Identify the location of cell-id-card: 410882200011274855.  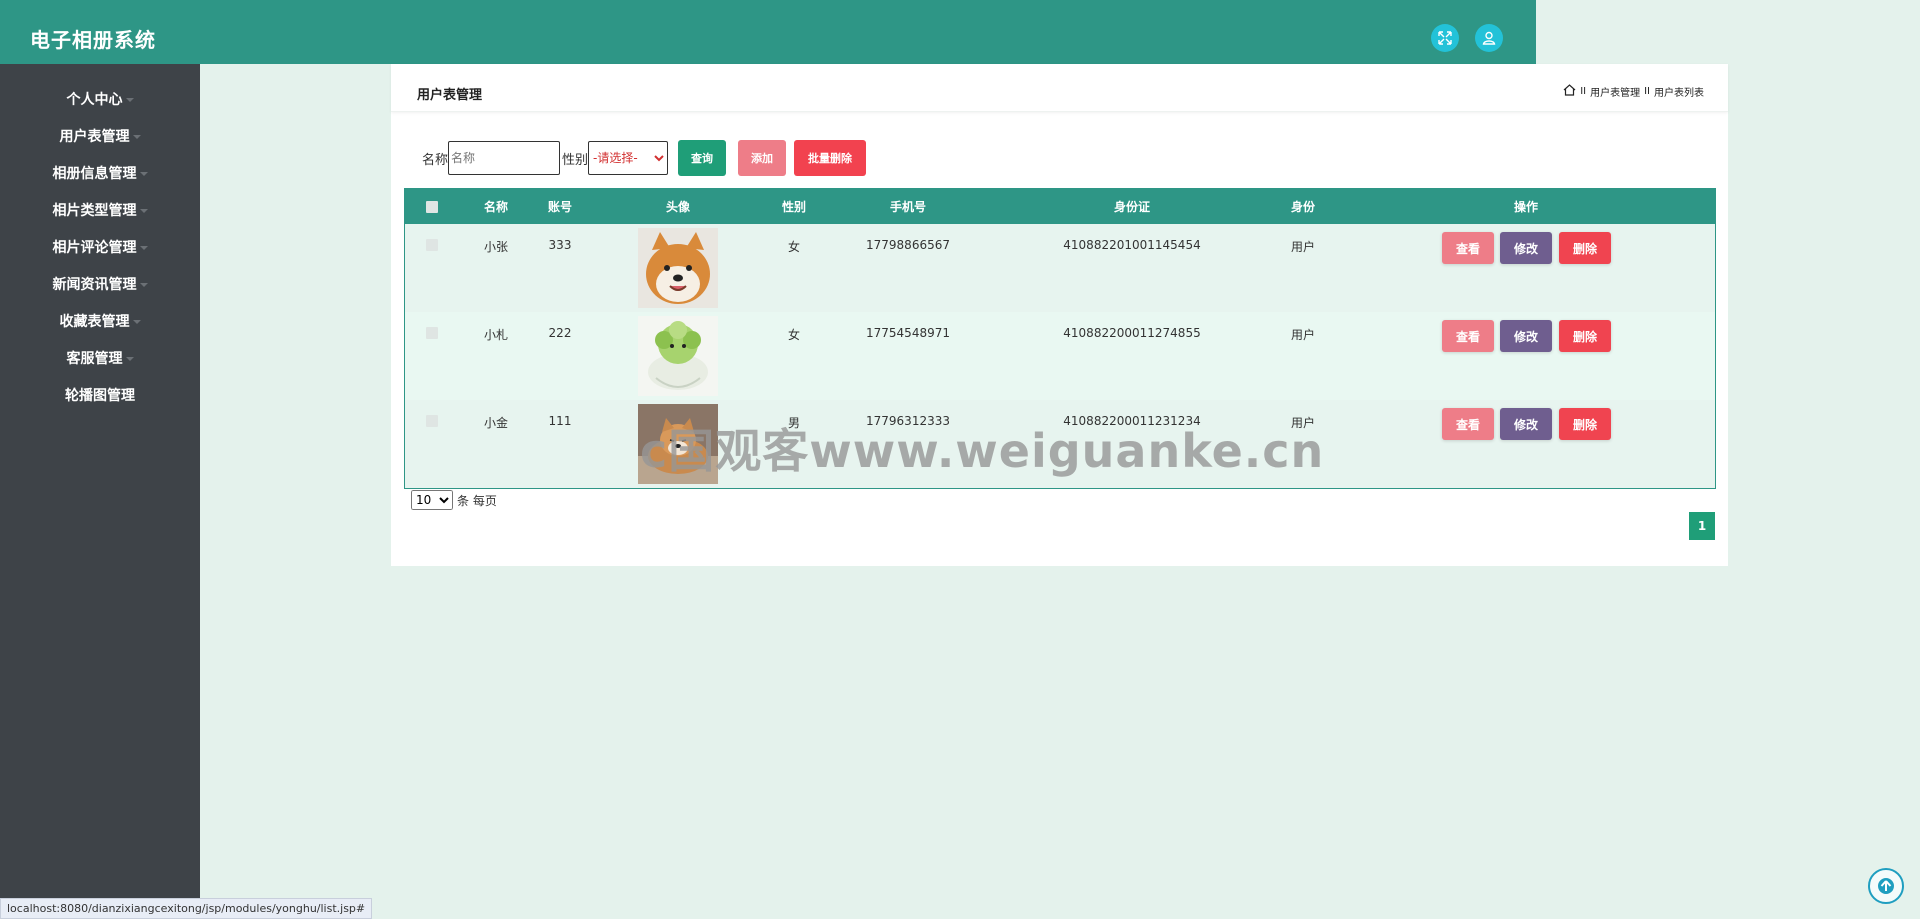
(1132, 333).